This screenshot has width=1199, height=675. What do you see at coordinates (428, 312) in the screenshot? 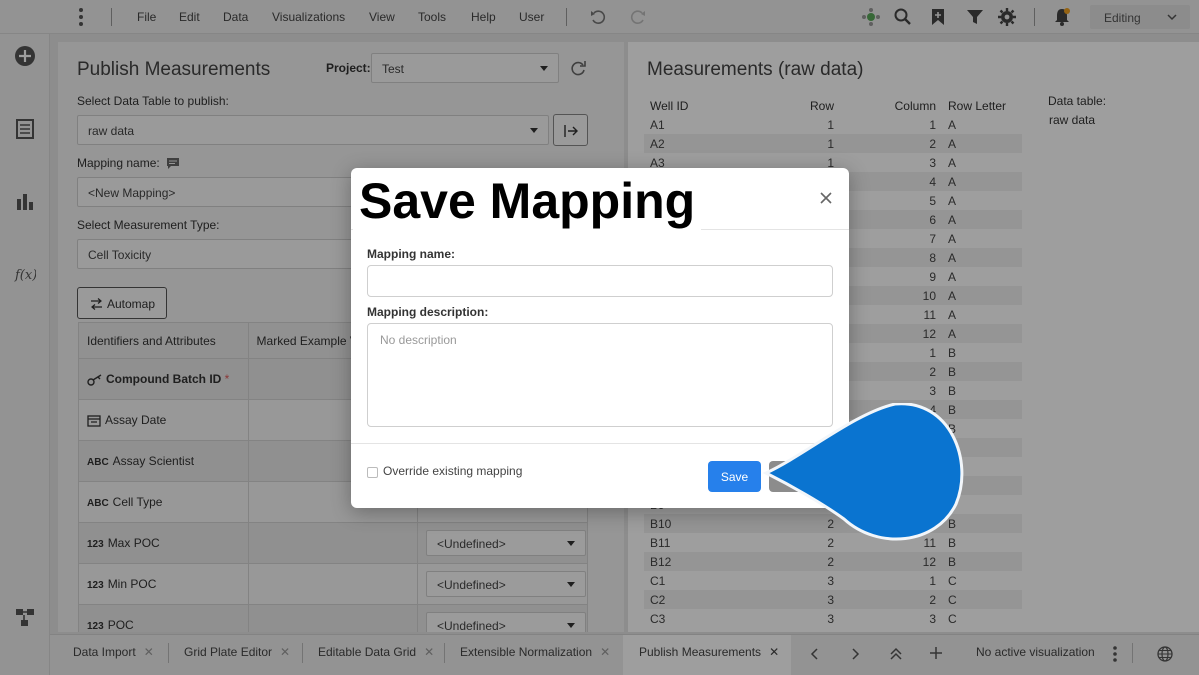
I see `mapping-description-label: Mapping description:` at bounding box center [428, 312].